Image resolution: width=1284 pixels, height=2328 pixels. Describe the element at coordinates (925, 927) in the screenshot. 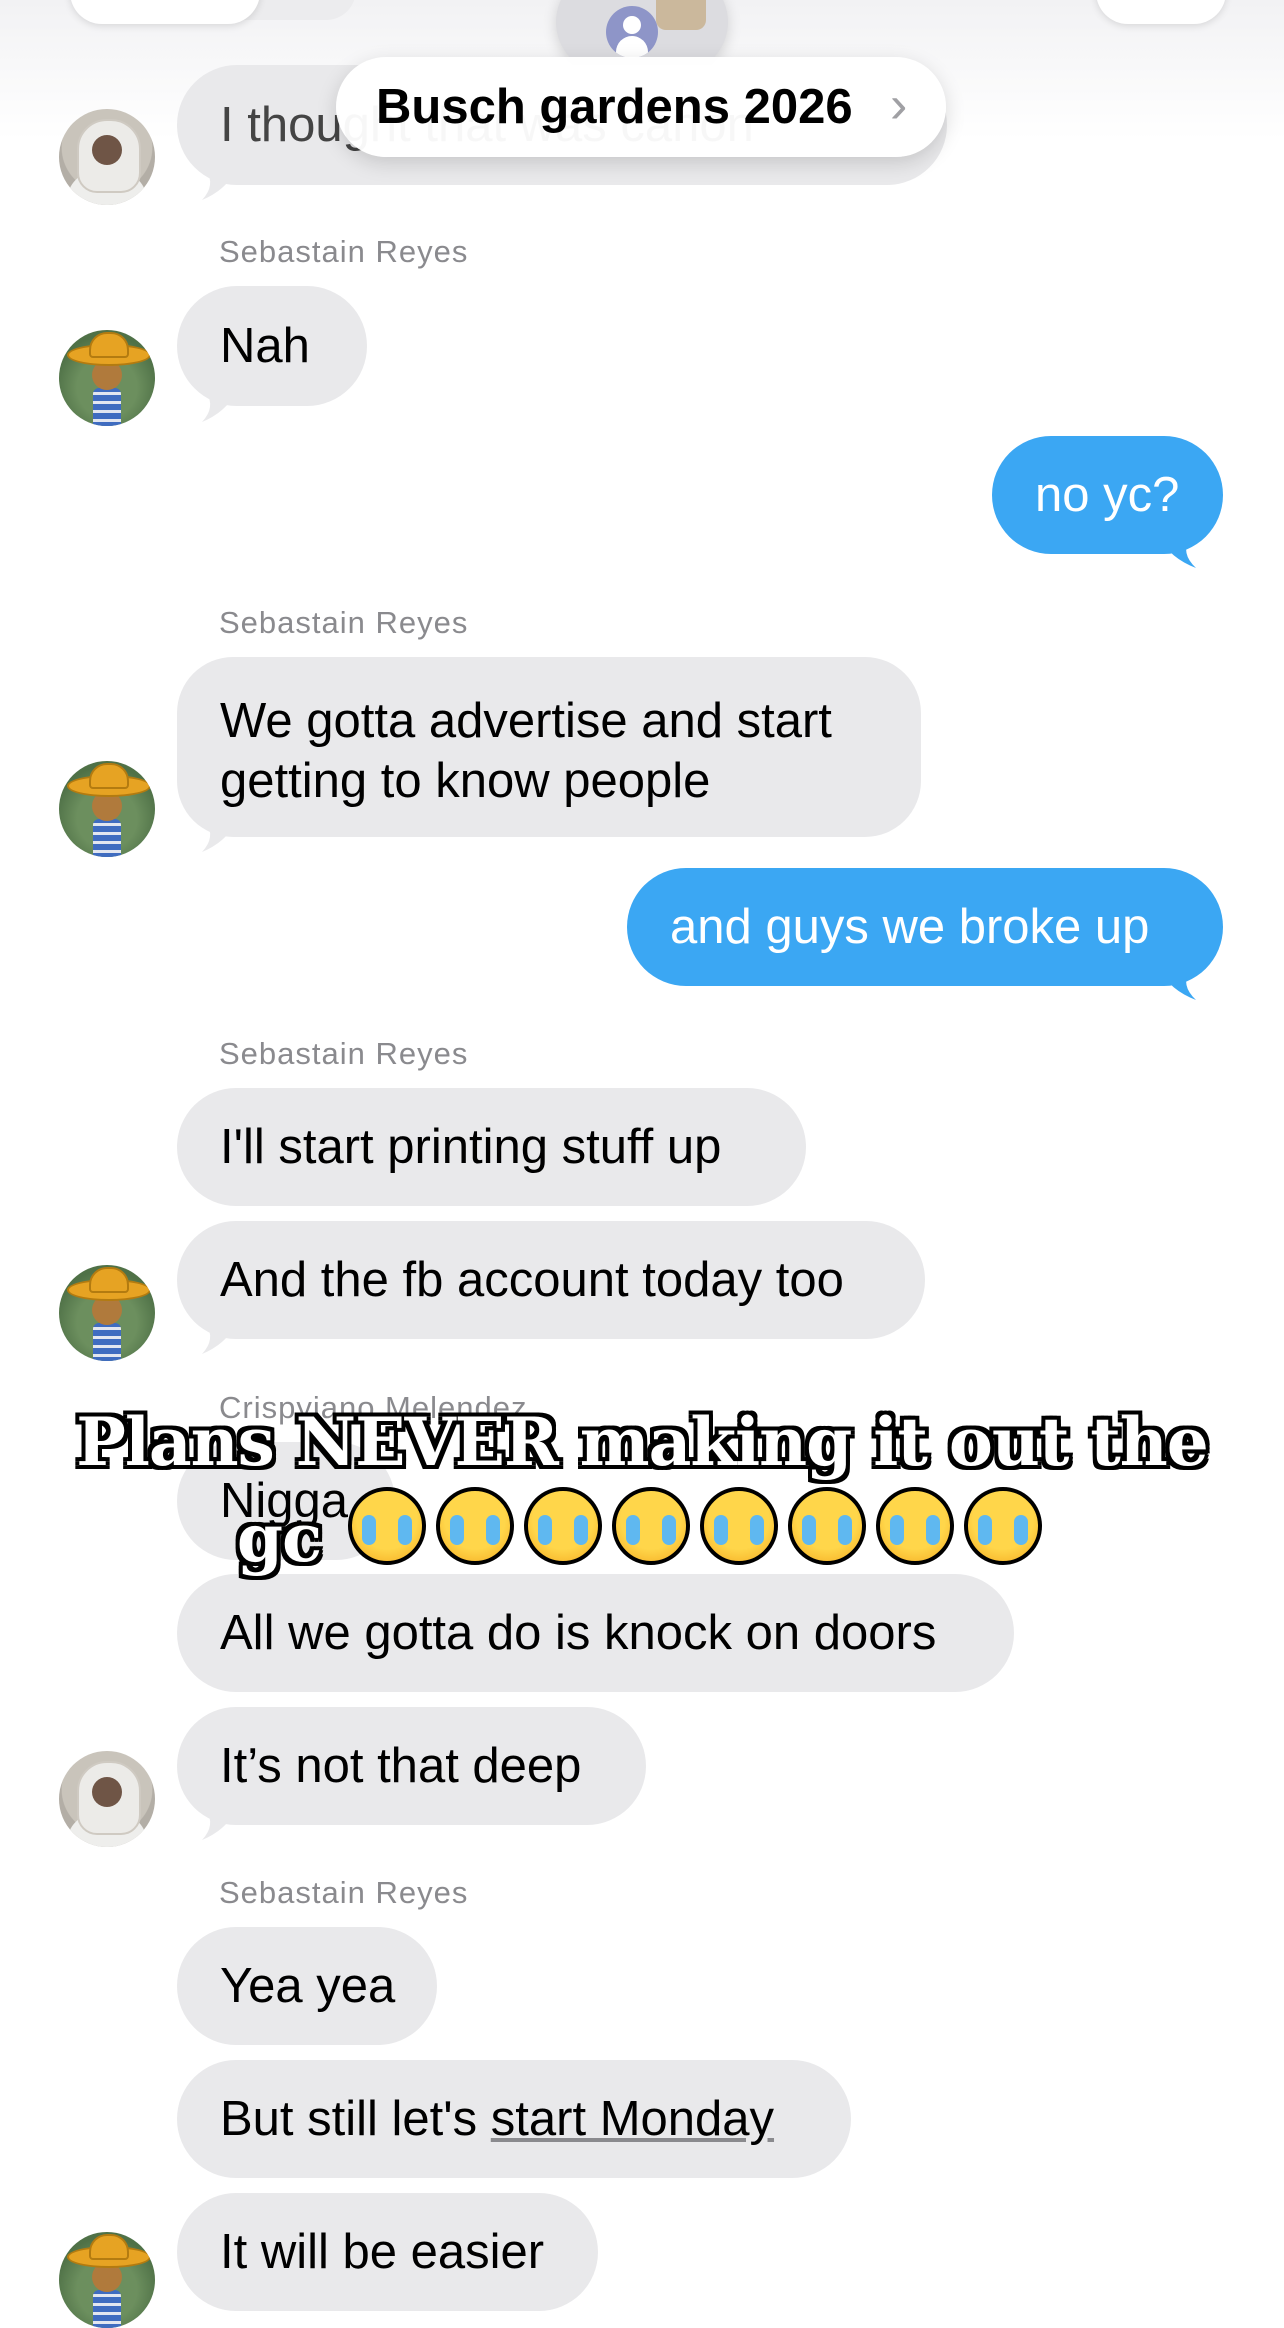

I see `outgoing-message-bubble: and guys we broke up` at that location.